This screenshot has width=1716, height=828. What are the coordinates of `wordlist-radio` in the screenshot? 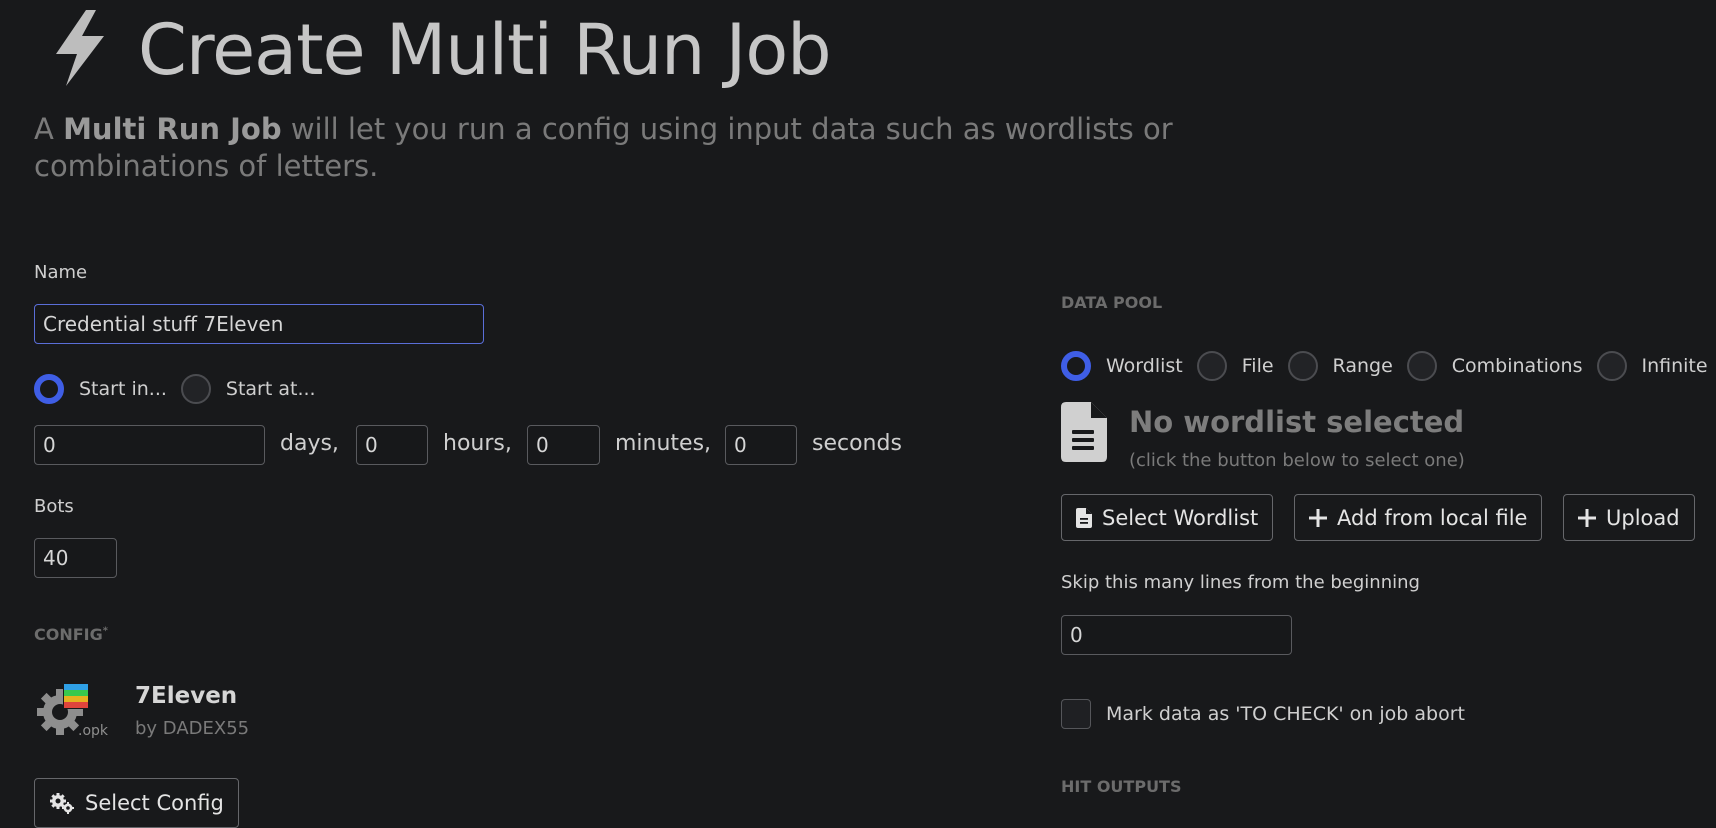 It's located at (1076, 366).